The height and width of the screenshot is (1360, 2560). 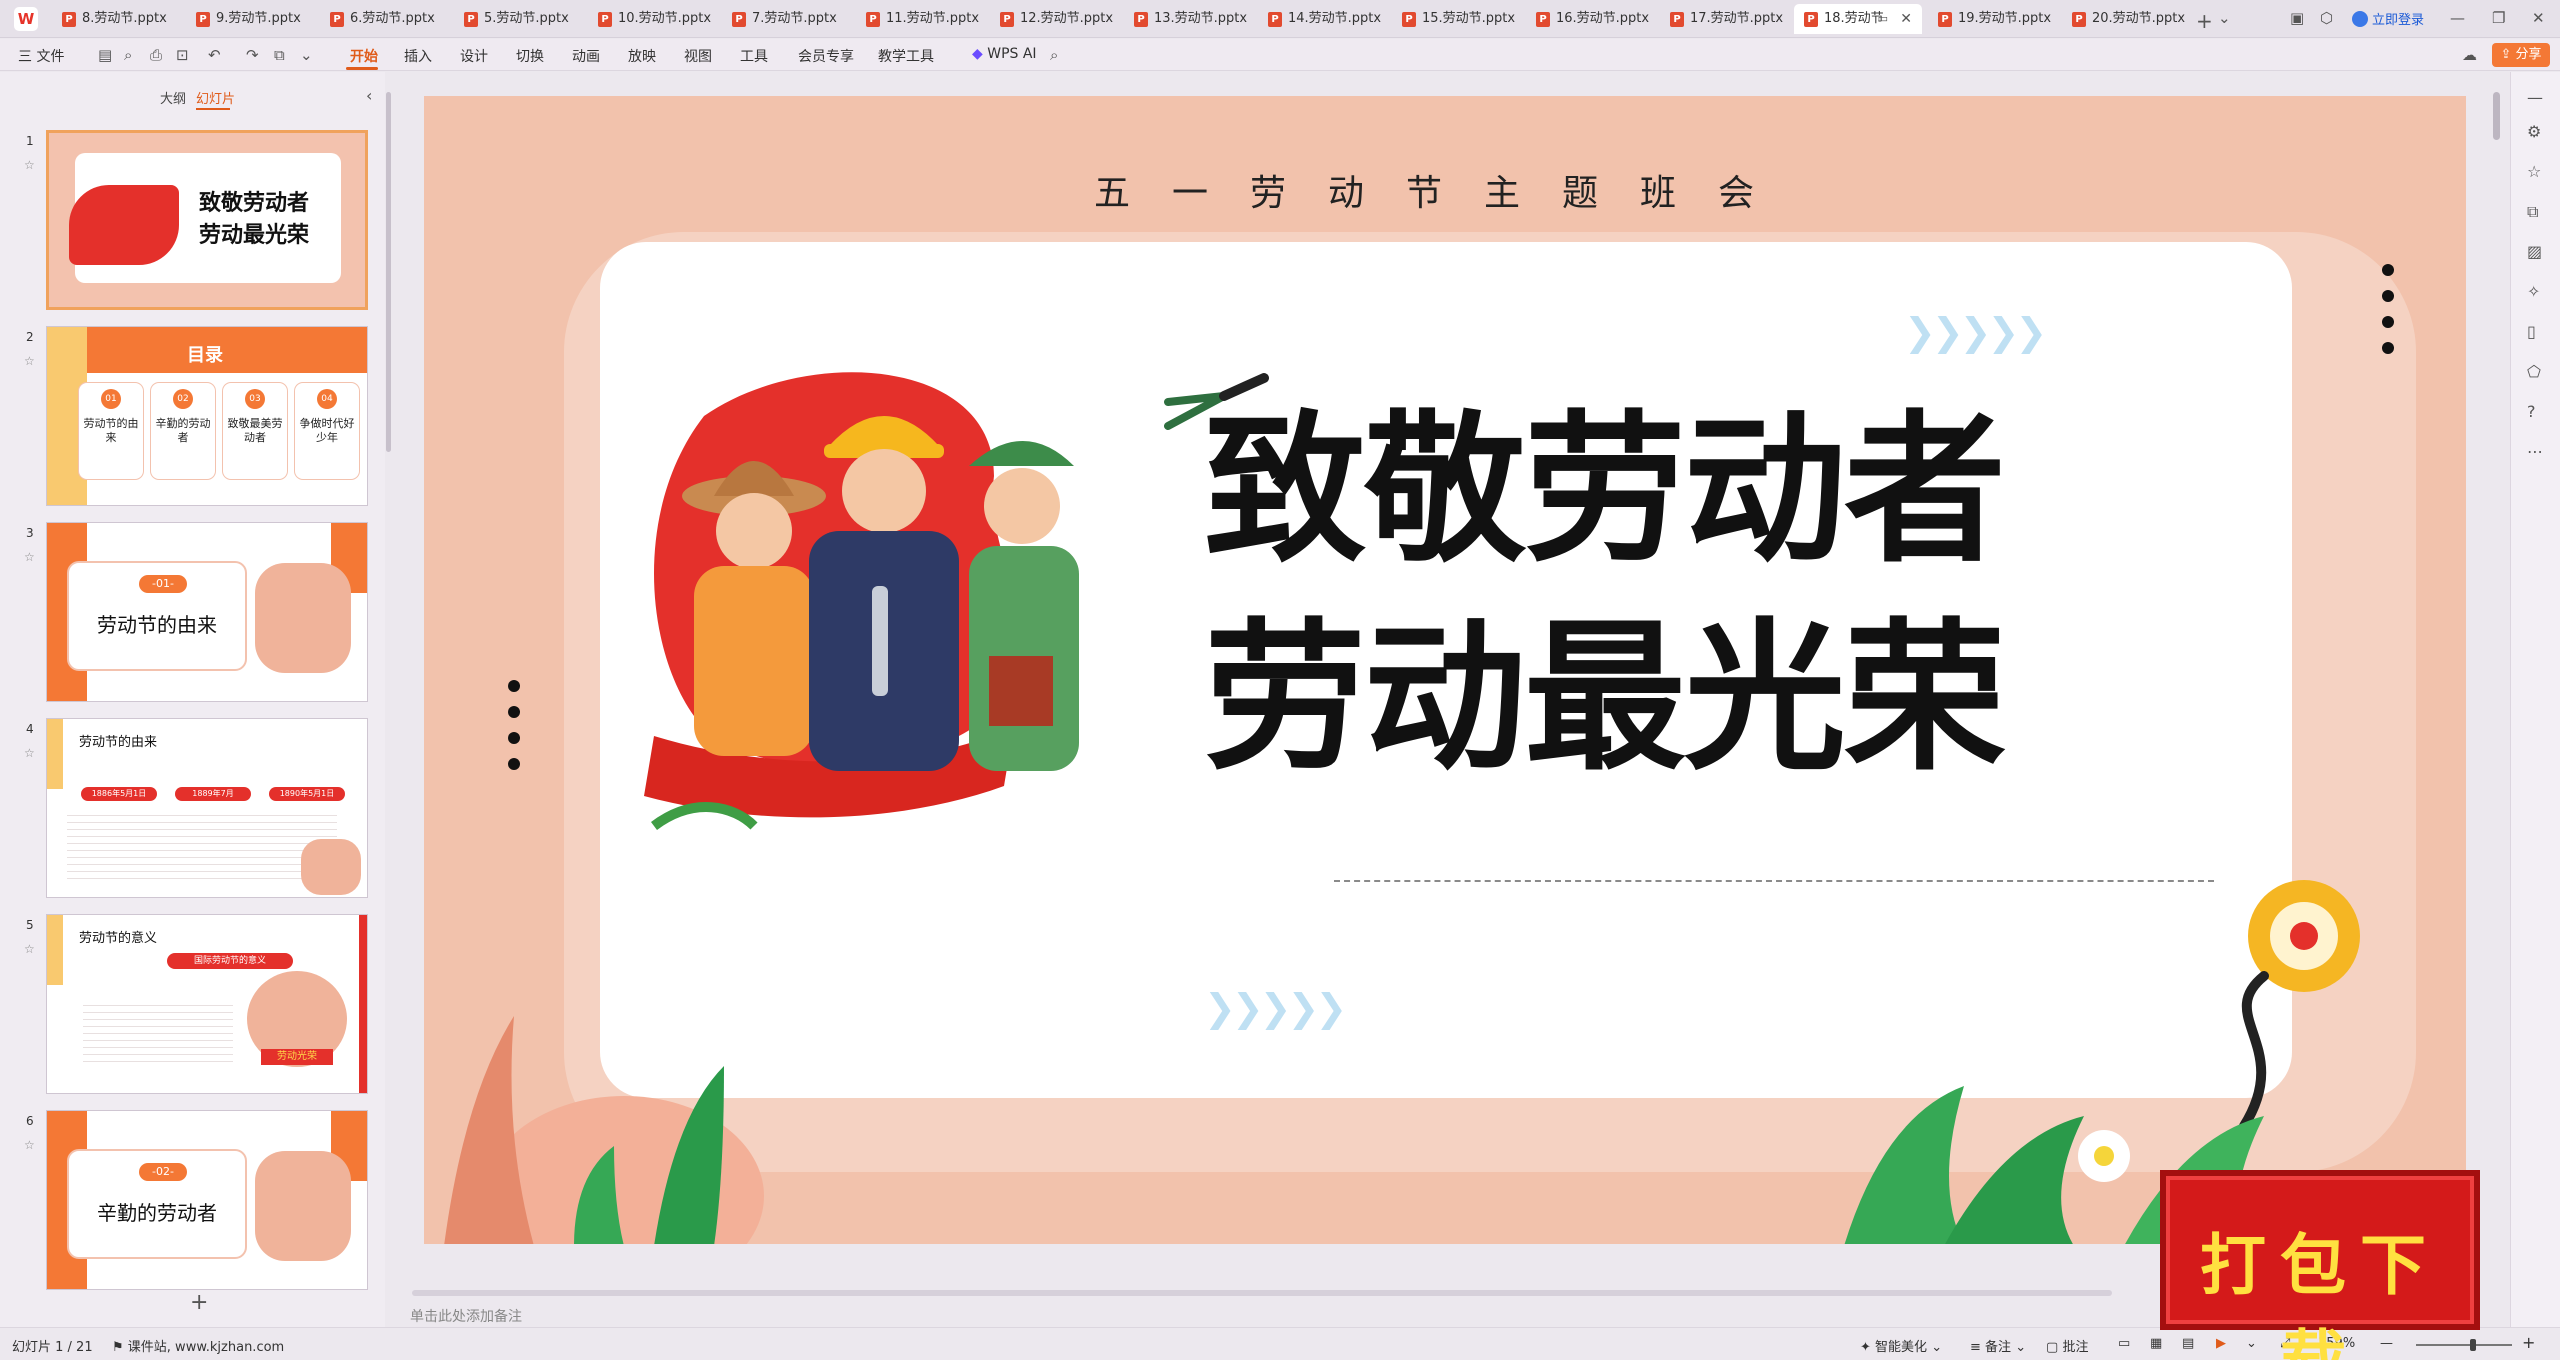 What do you see at coordinates (1724, 19) in the screenshot?
I see `document-tab: P 17.劳动节.pptx` at bounding box center [1724, 19].